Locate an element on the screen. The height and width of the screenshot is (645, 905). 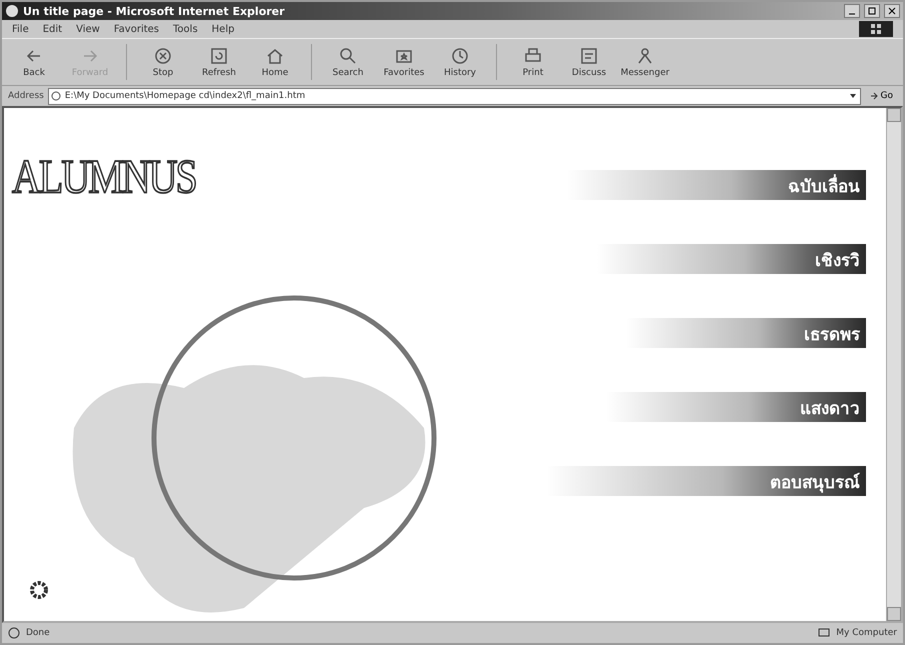
maximize-button is located at coordinates (872, 11).